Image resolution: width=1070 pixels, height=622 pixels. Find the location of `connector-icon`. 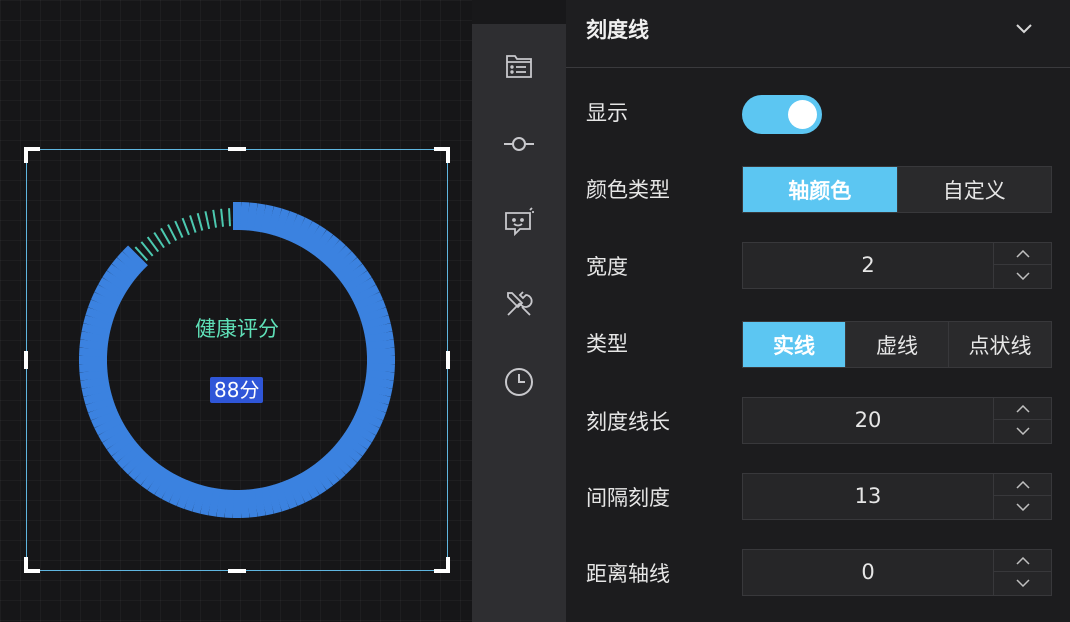

connector-icon is located at coordinates (519, 144).